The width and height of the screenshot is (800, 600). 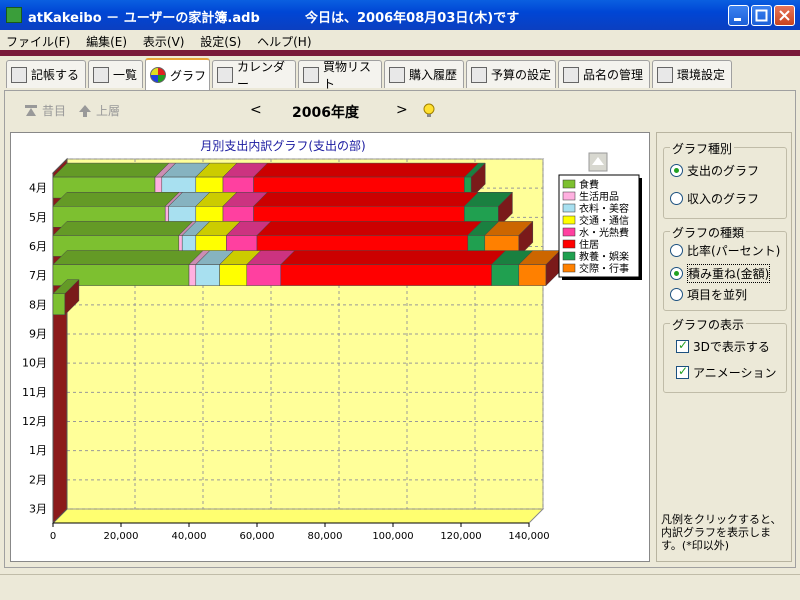 I want to click on calendar-icon, so click(x=225, y=74).